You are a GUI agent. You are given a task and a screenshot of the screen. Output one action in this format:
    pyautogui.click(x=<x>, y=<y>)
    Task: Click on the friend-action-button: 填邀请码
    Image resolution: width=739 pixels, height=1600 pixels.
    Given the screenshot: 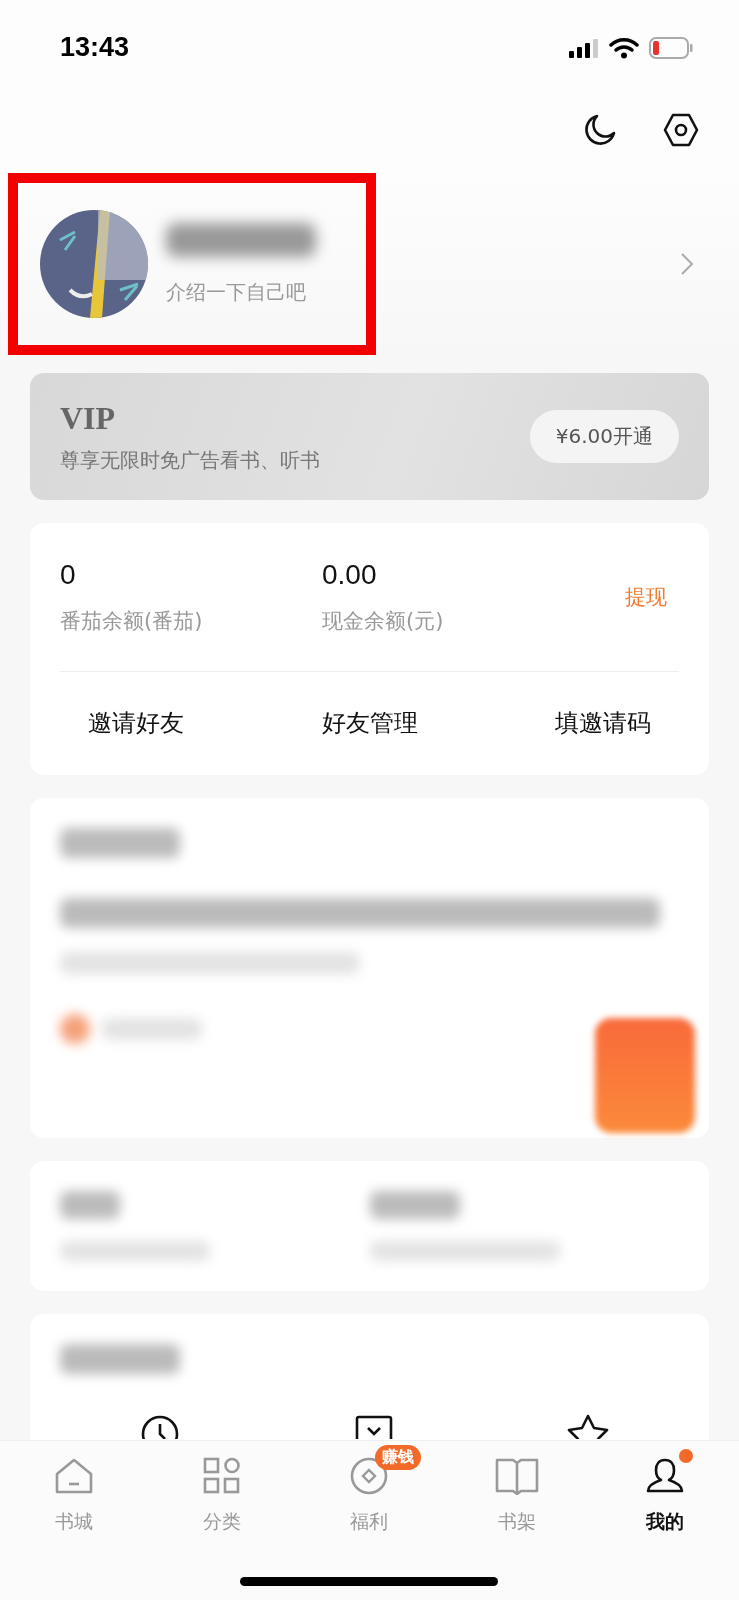 What is the action you would take?
    pyautogui.click(x=603, y=723)
    